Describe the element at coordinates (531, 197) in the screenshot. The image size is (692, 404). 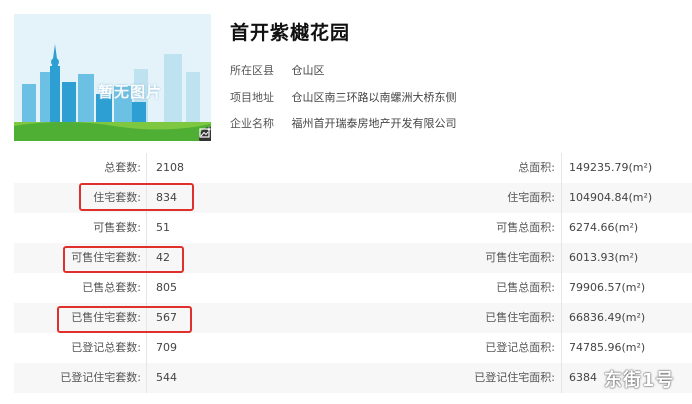
I see `stat-label: 住宅面积:` at that location.